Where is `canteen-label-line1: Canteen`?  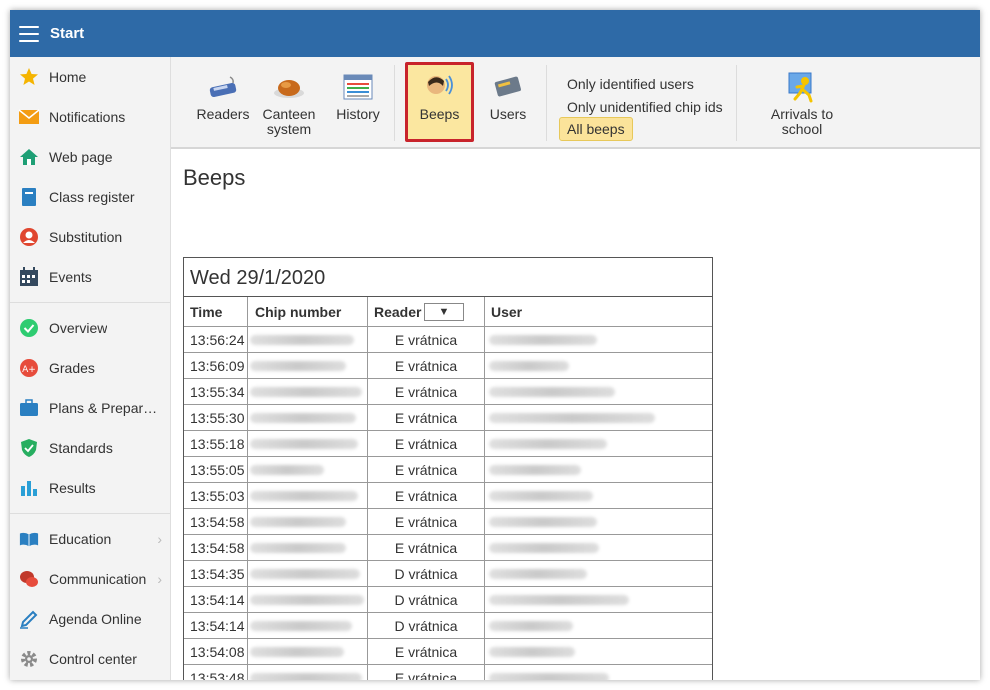 canteen-label-line1: Canteen is located at coordinates (289, 114).